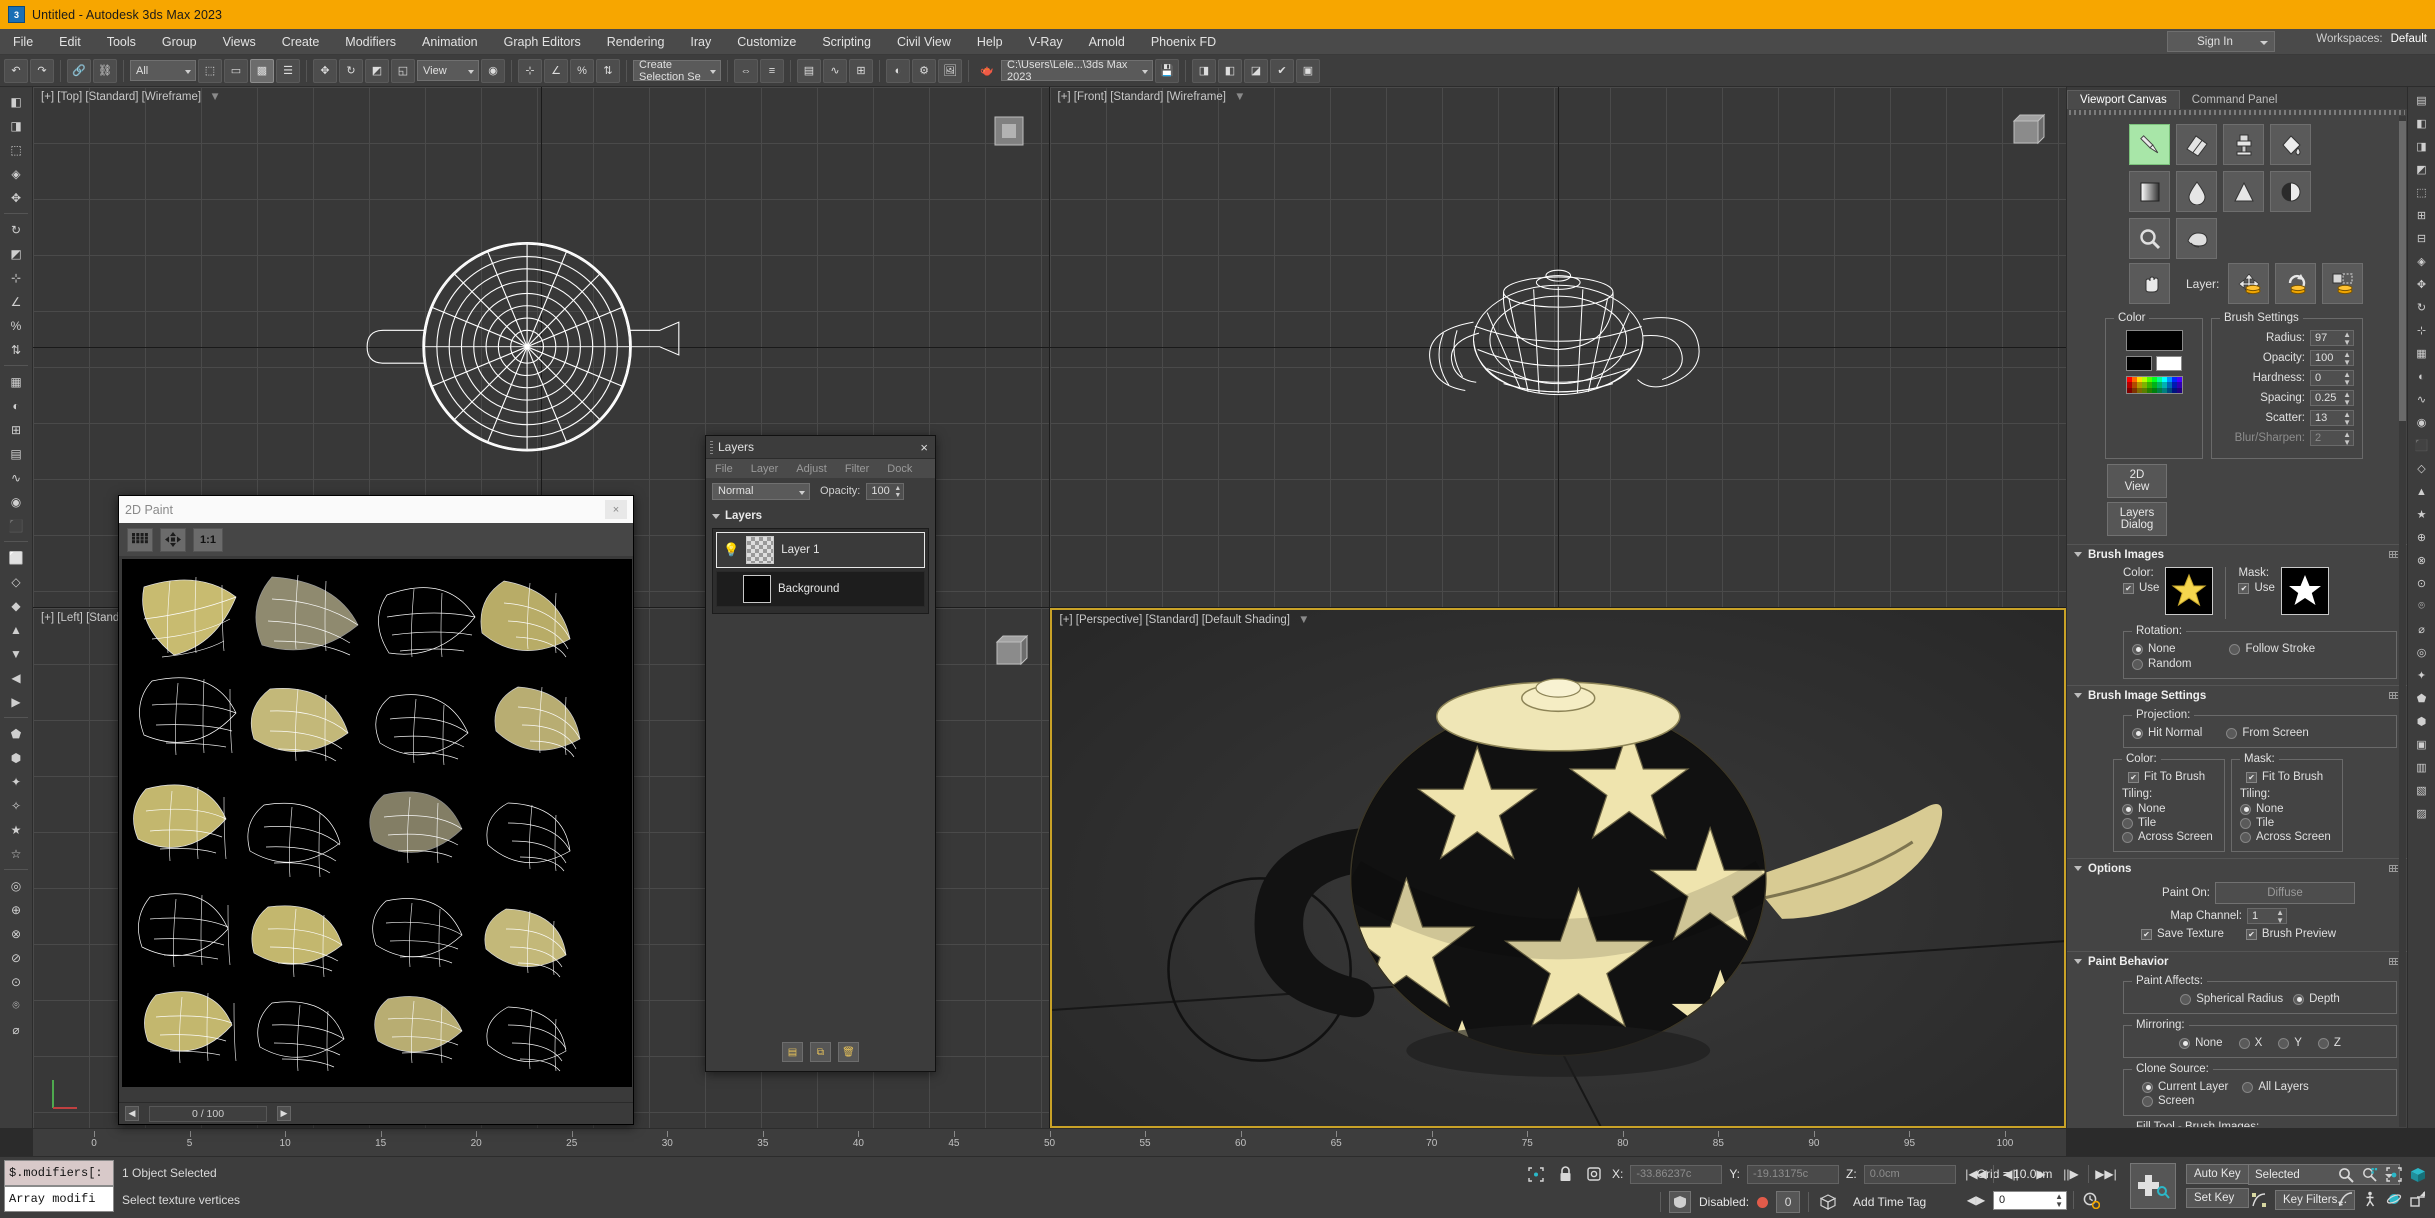 Image resolution: width=2435 pixels, height=1218 pixels. What do you see at coordinates (16, 909) in the screenshot?
I see `left-ribbon-tool-32: ⊕` at bounding box center [16, 909].